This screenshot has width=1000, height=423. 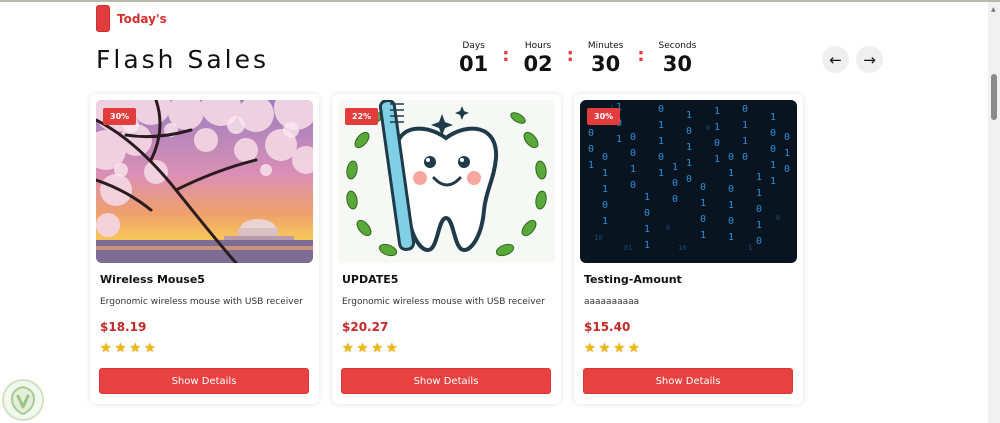 What do you see at coordinates (628, 248) in the screenshot?
I see `svg-text: 01` at bounding box center [628, 248].